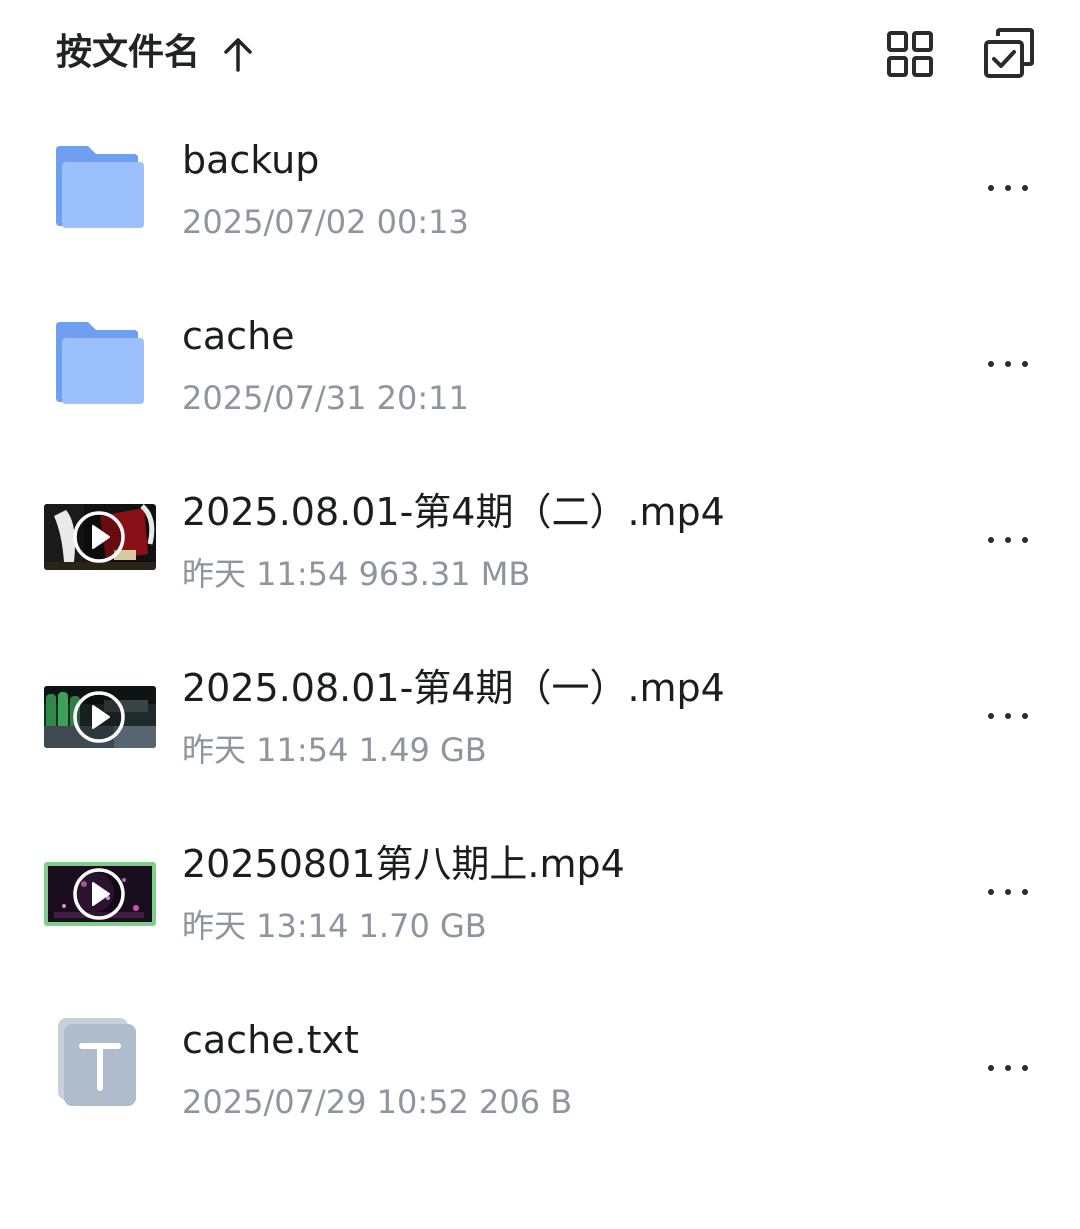 Image resolution: width=1080 pixels, height=1229 pixels. What do you see at coordinates (325, 222) in the screenshot?
I see `file-meta: 2025/07/02 00:13` at bounding box center [325, 222].